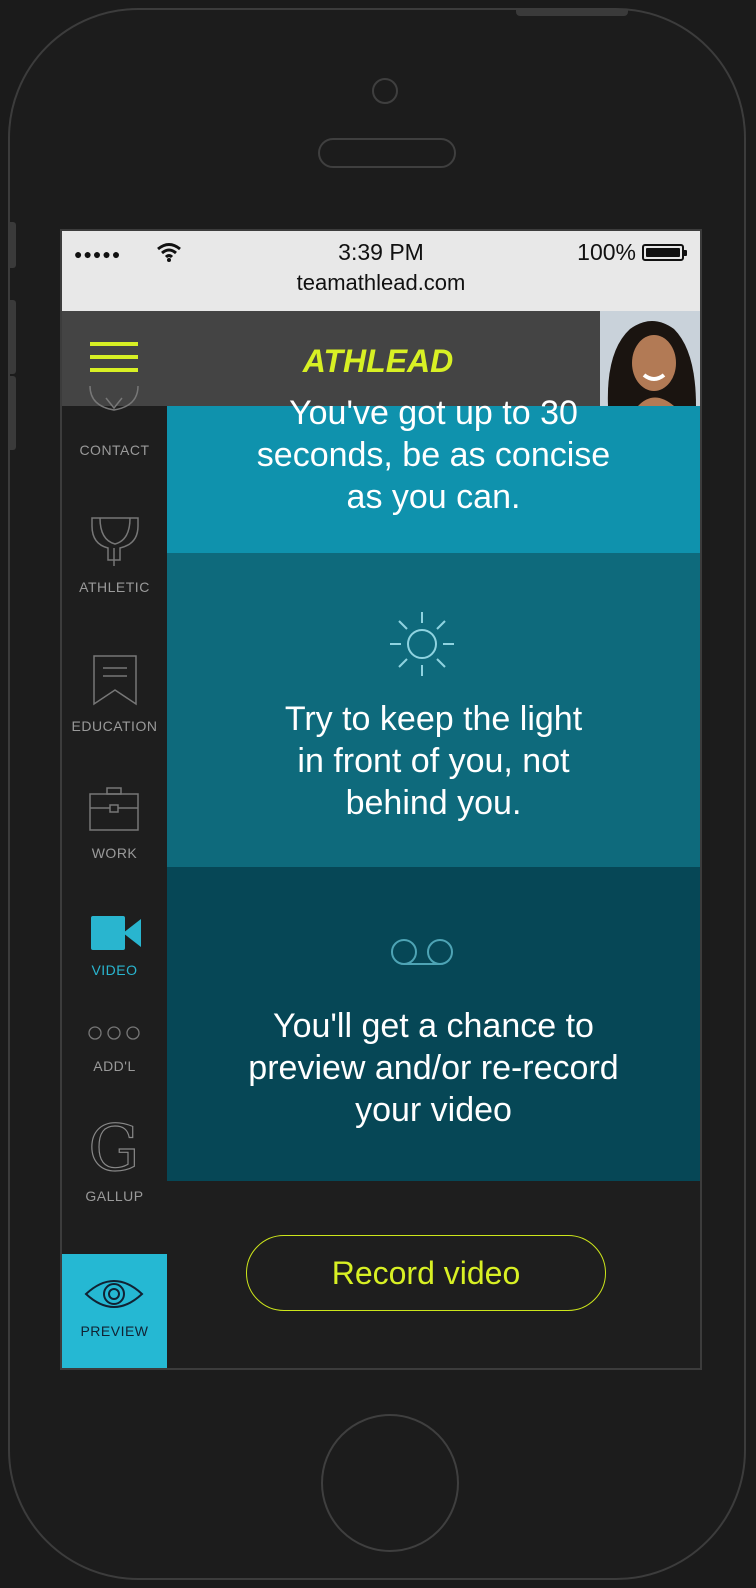 The height and width of the screenshot is (1588, 756). Describe the element at coordinates (390, 1483) in the screenshot. I see `home-button` at that location.